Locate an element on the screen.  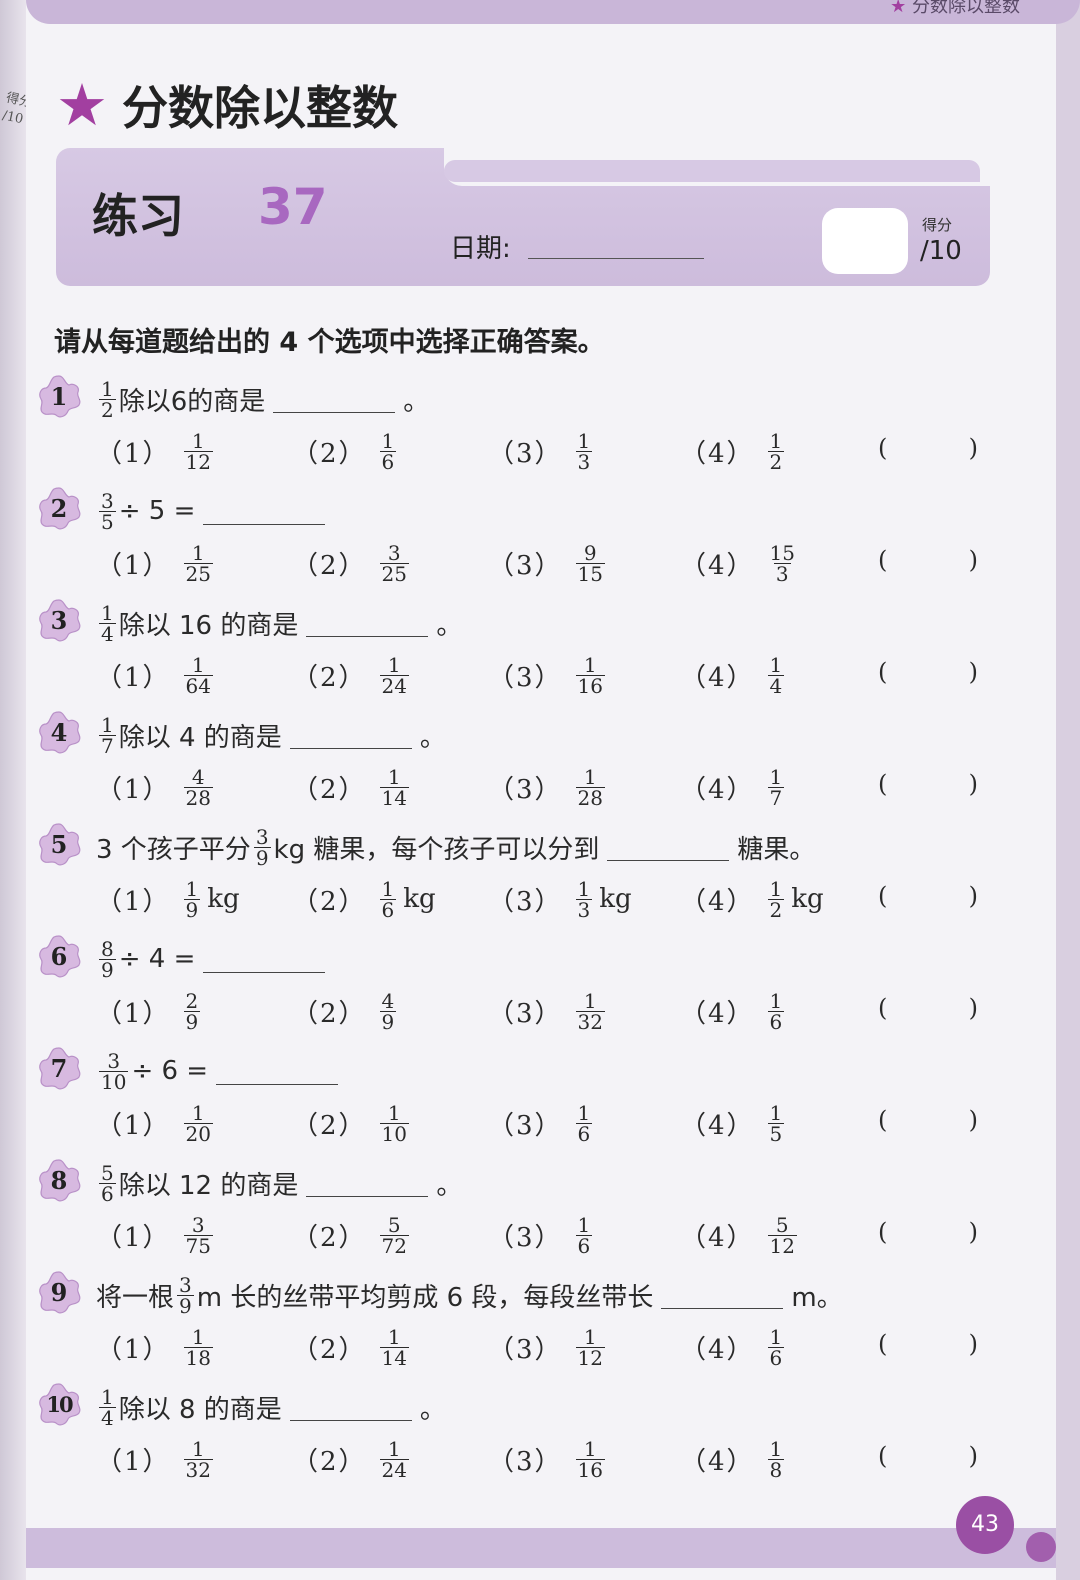
option-4: （4） 1 8 is located at coordinates (733, 1459).